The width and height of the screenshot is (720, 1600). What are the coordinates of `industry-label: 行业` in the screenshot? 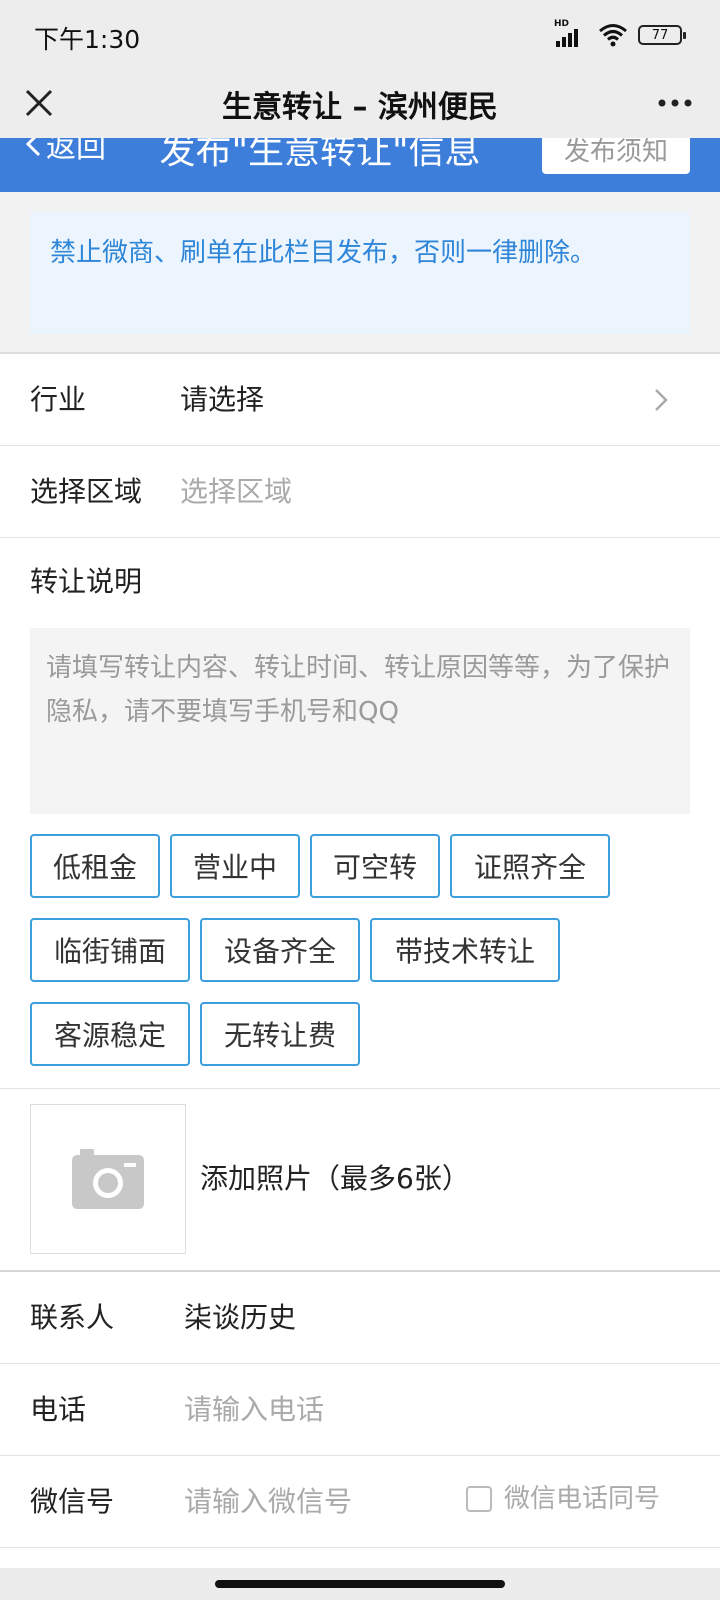 It's located at (58, 399).